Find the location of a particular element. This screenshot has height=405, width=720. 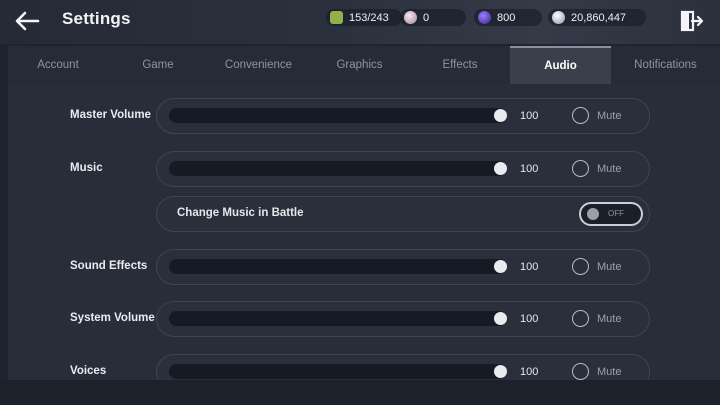

back-arrow-icon is located at coordinates (27, 21).